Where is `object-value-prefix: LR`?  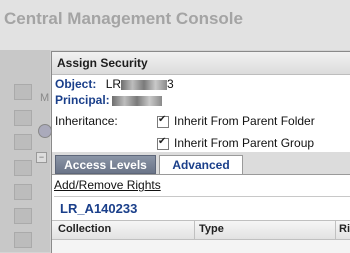 object-value-prefix: LR is located at coordinates (113, 84).